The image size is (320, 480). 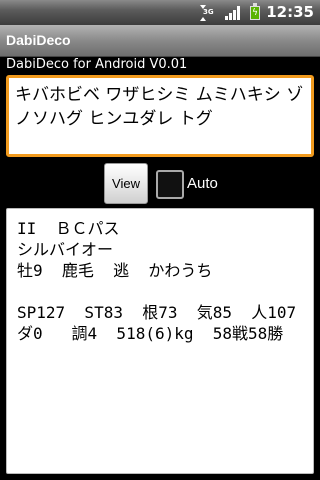 What do you see at coordinates (157, 312) in the screenshot?
I see `result-line: SP127 ST83 根73 気85 人107` at bounding box center [157, 312].